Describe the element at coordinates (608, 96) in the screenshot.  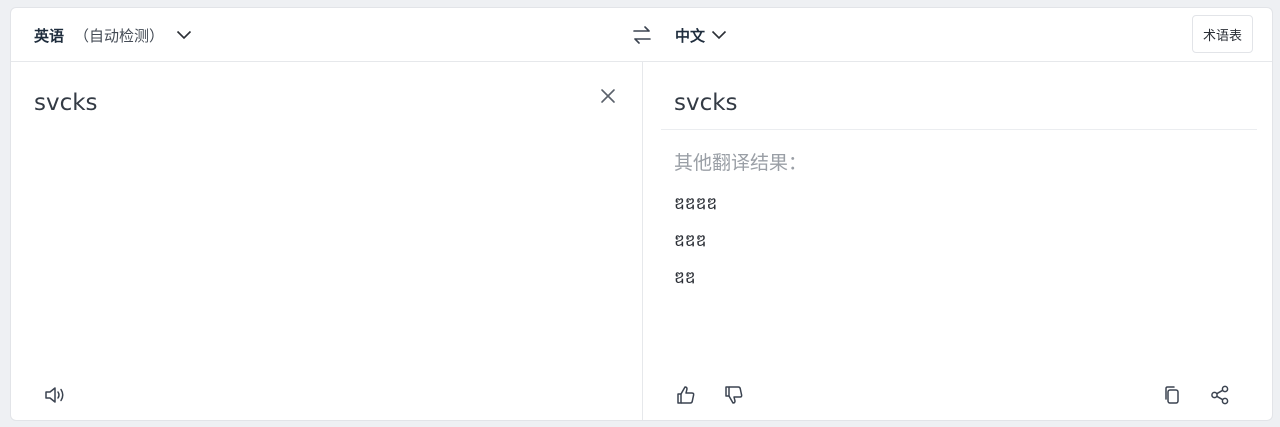
I see `close-icon` at that location.